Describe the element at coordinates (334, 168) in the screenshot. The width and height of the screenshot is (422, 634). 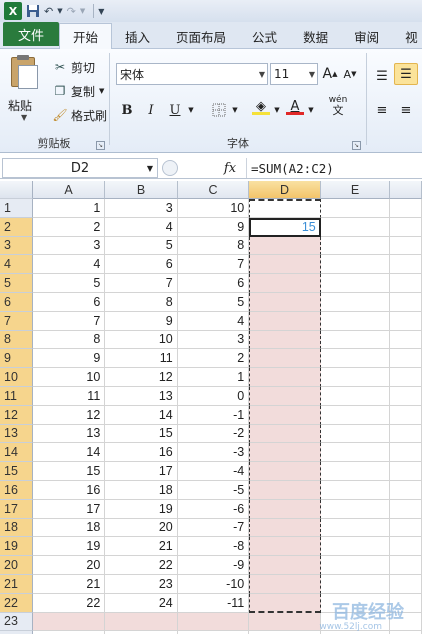
I see `formula-input: =SUM(A2:C2)` at that location.